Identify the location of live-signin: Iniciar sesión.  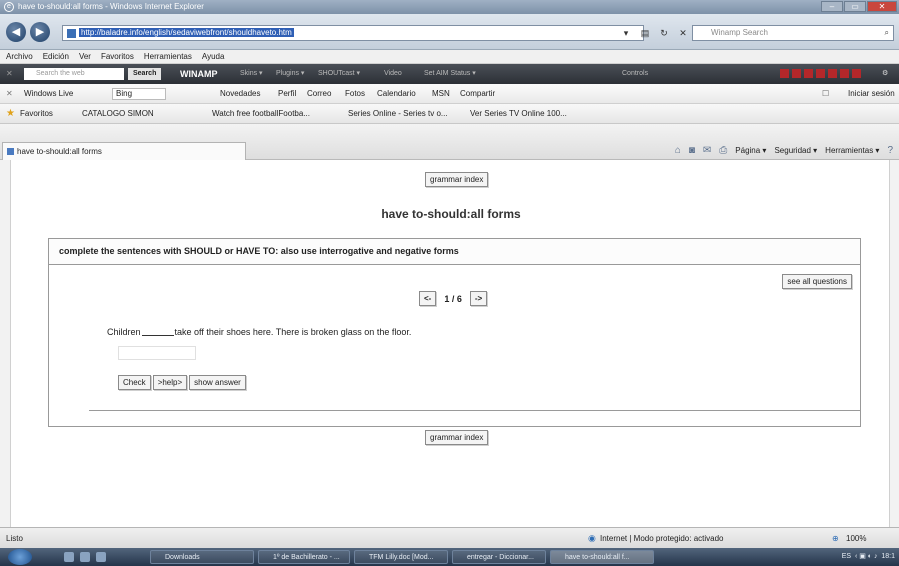
(871, 94).